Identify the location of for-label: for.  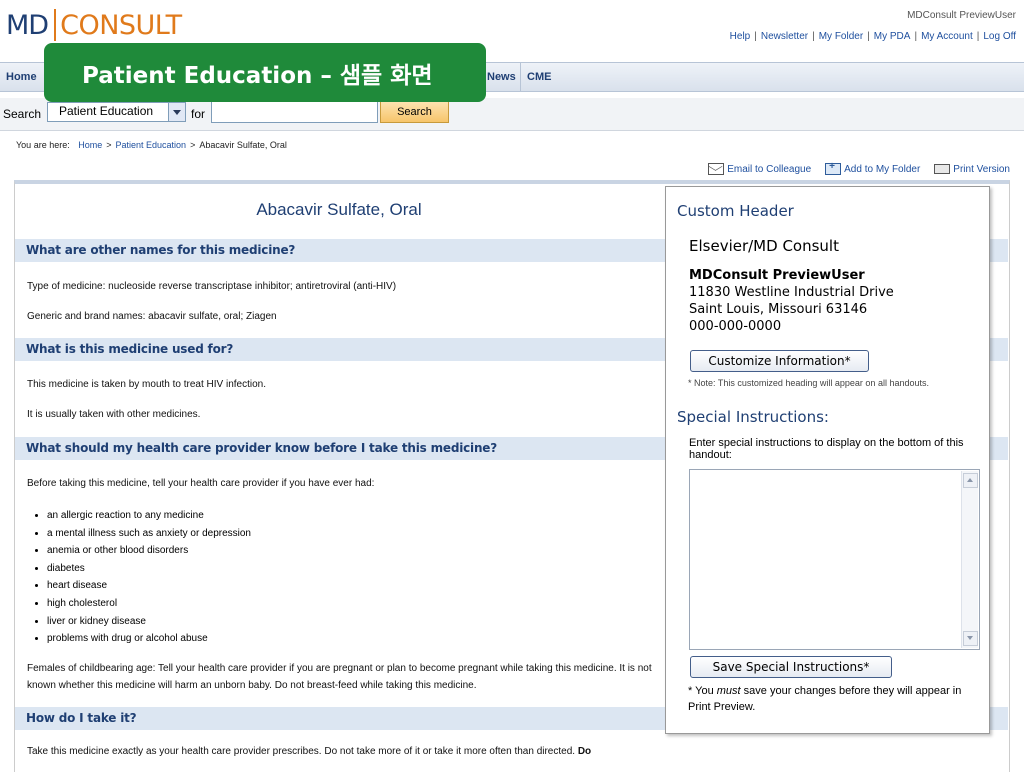
(198, 114).